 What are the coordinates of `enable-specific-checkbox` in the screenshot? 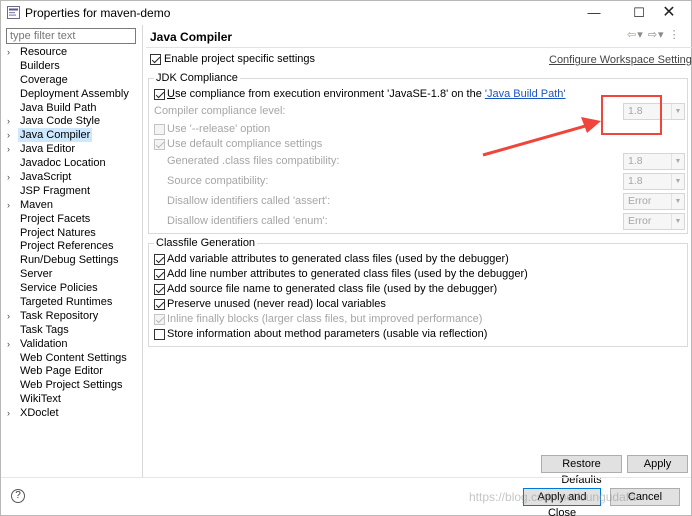 It's located at (155, 59).